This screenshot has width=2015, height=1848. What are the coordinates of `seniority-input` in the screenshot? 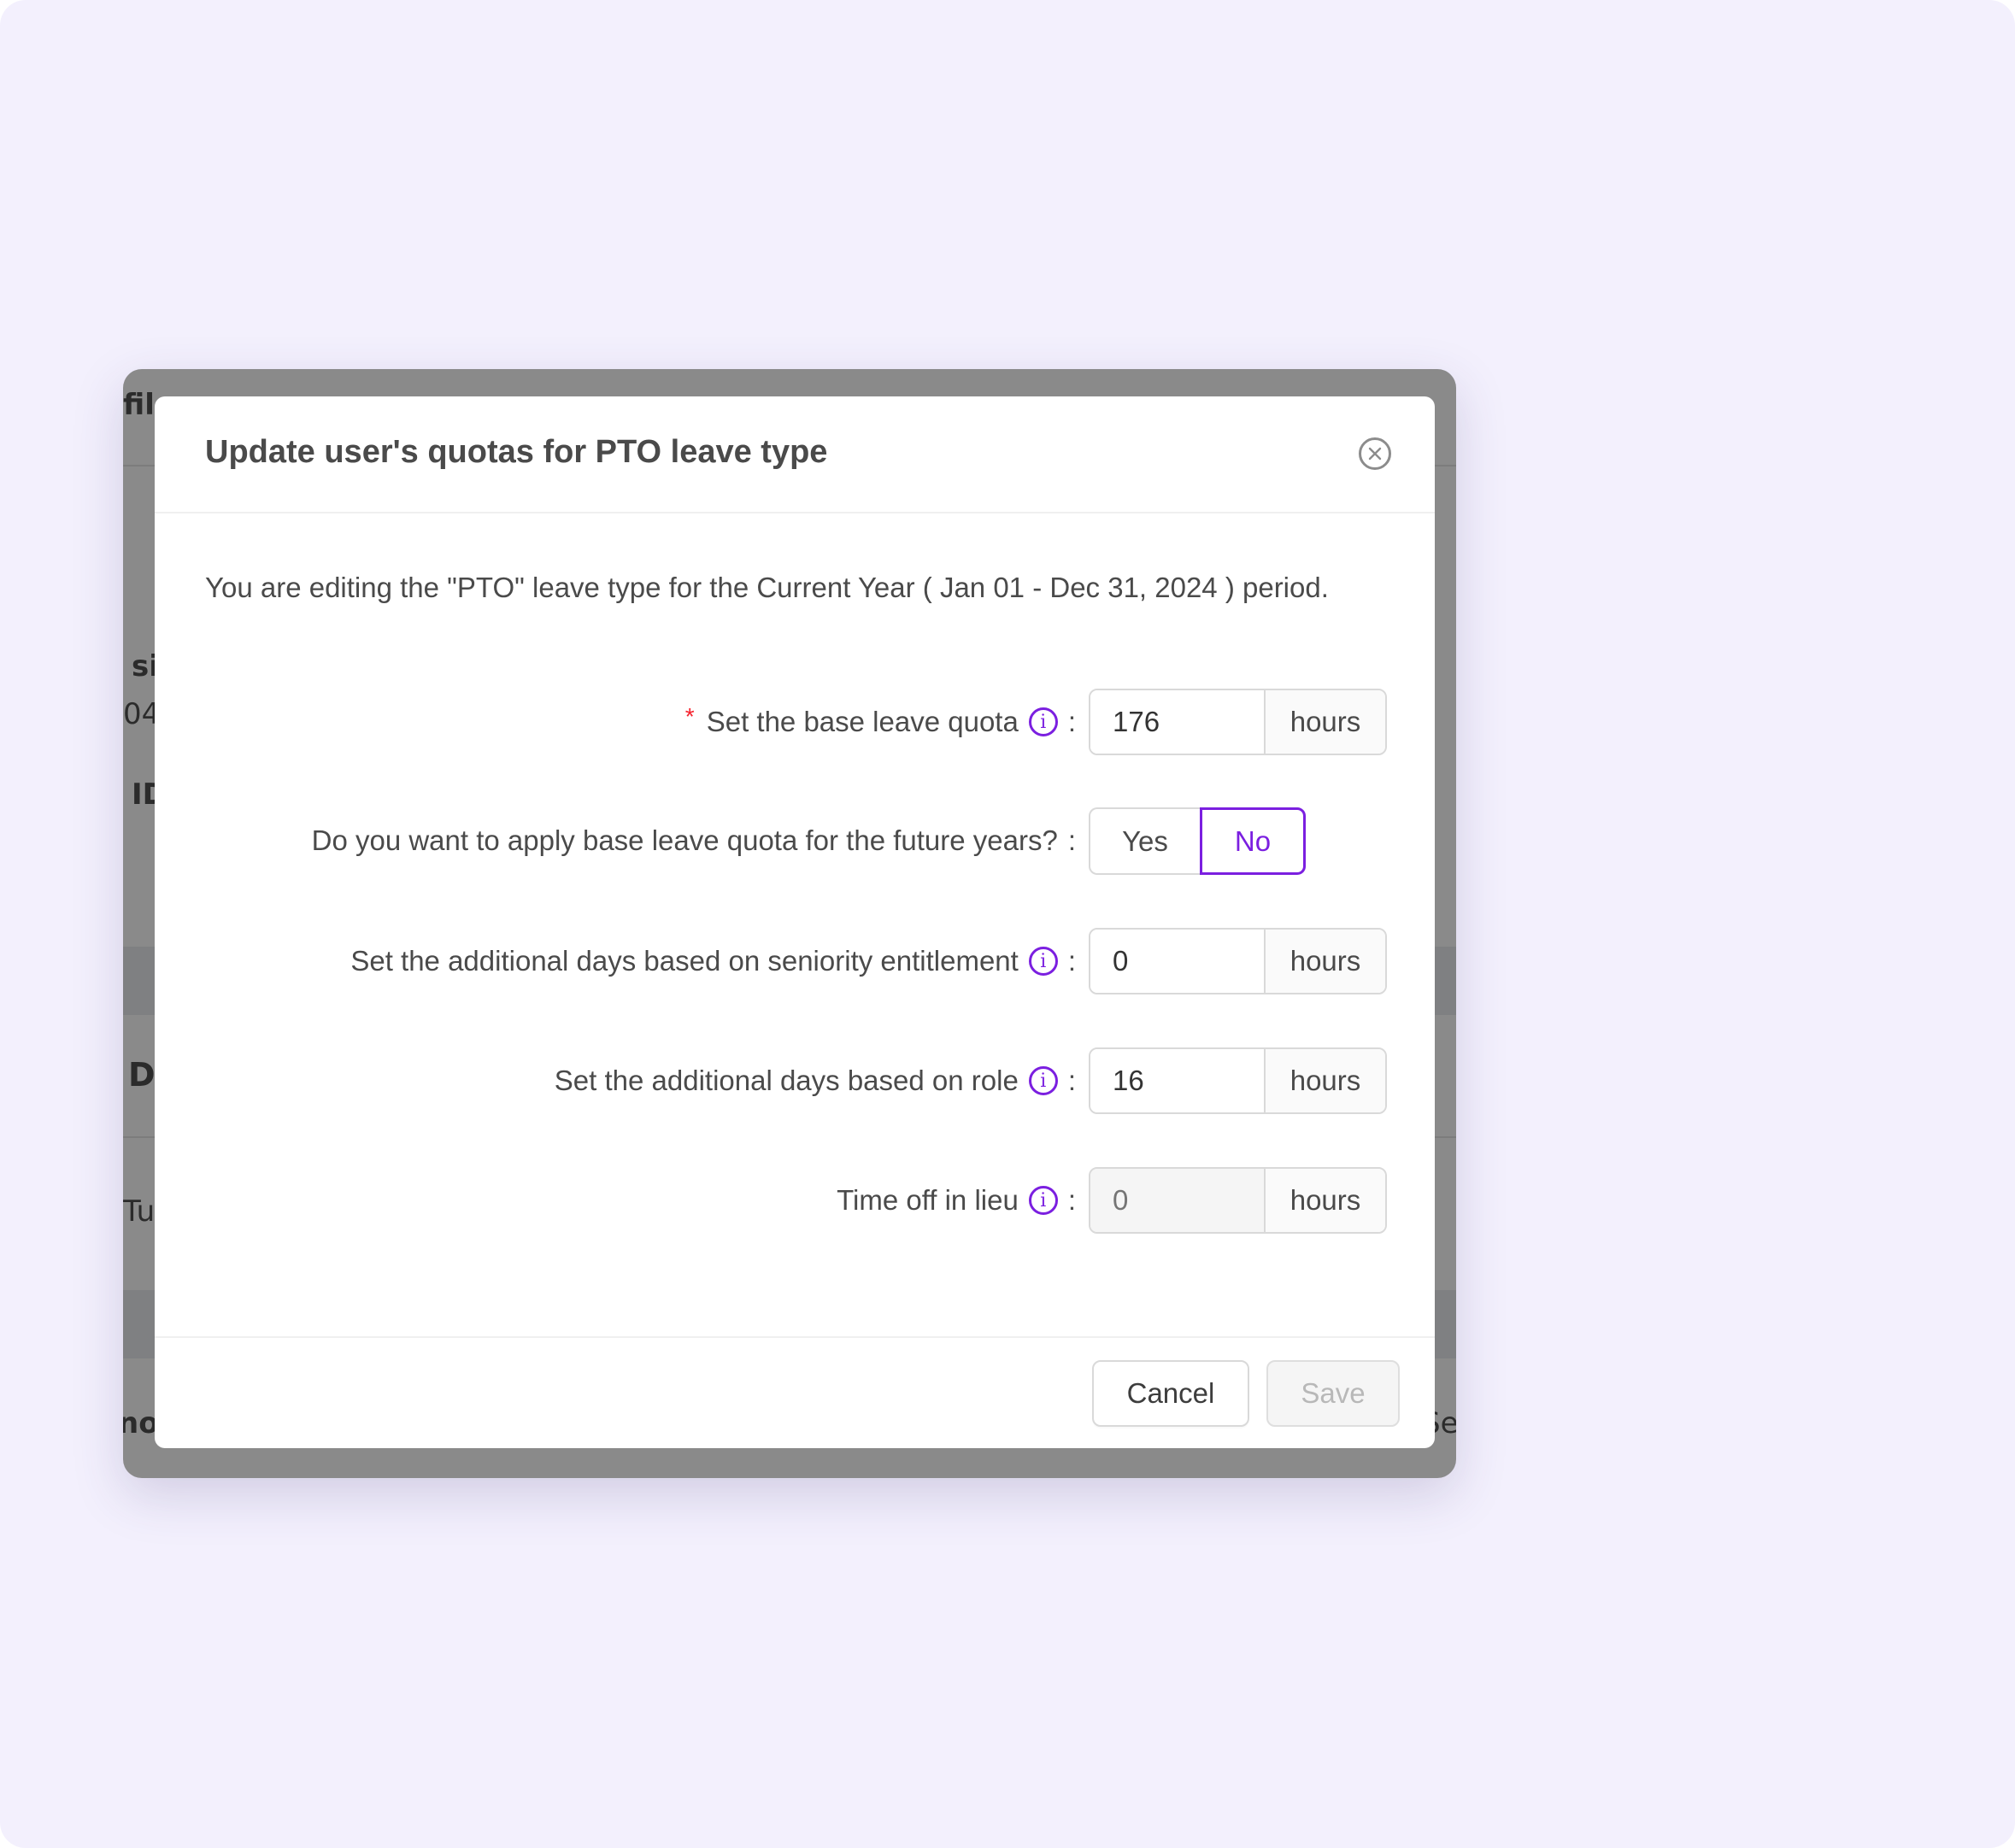 It's located at (1177, 961).